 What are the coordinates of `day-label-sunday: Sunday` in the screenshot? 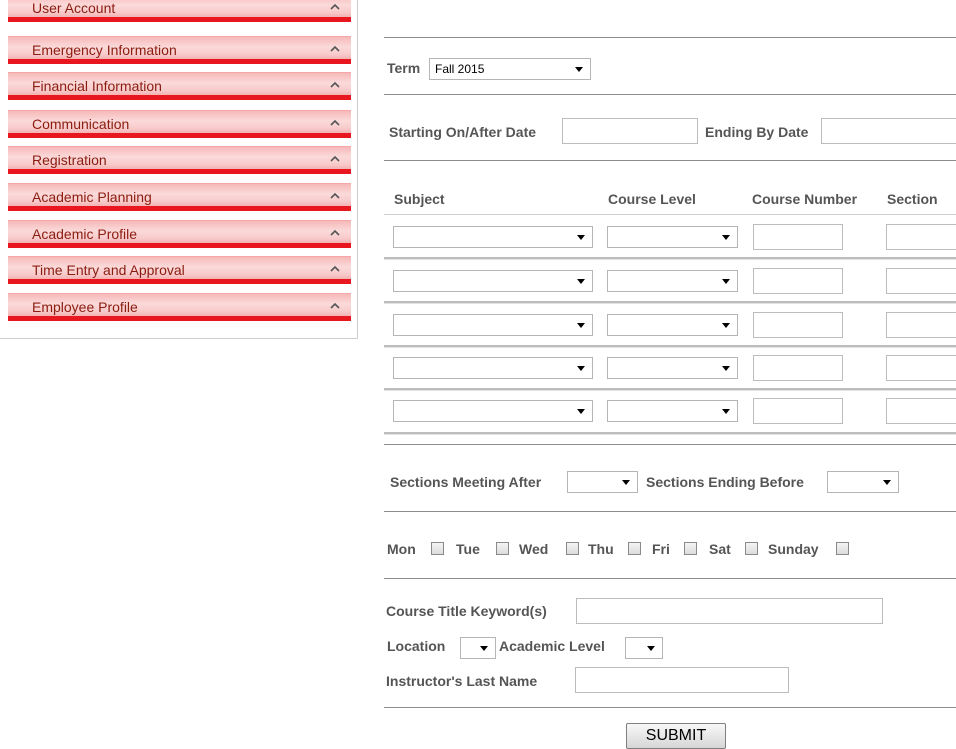 It's located at (793, 549).